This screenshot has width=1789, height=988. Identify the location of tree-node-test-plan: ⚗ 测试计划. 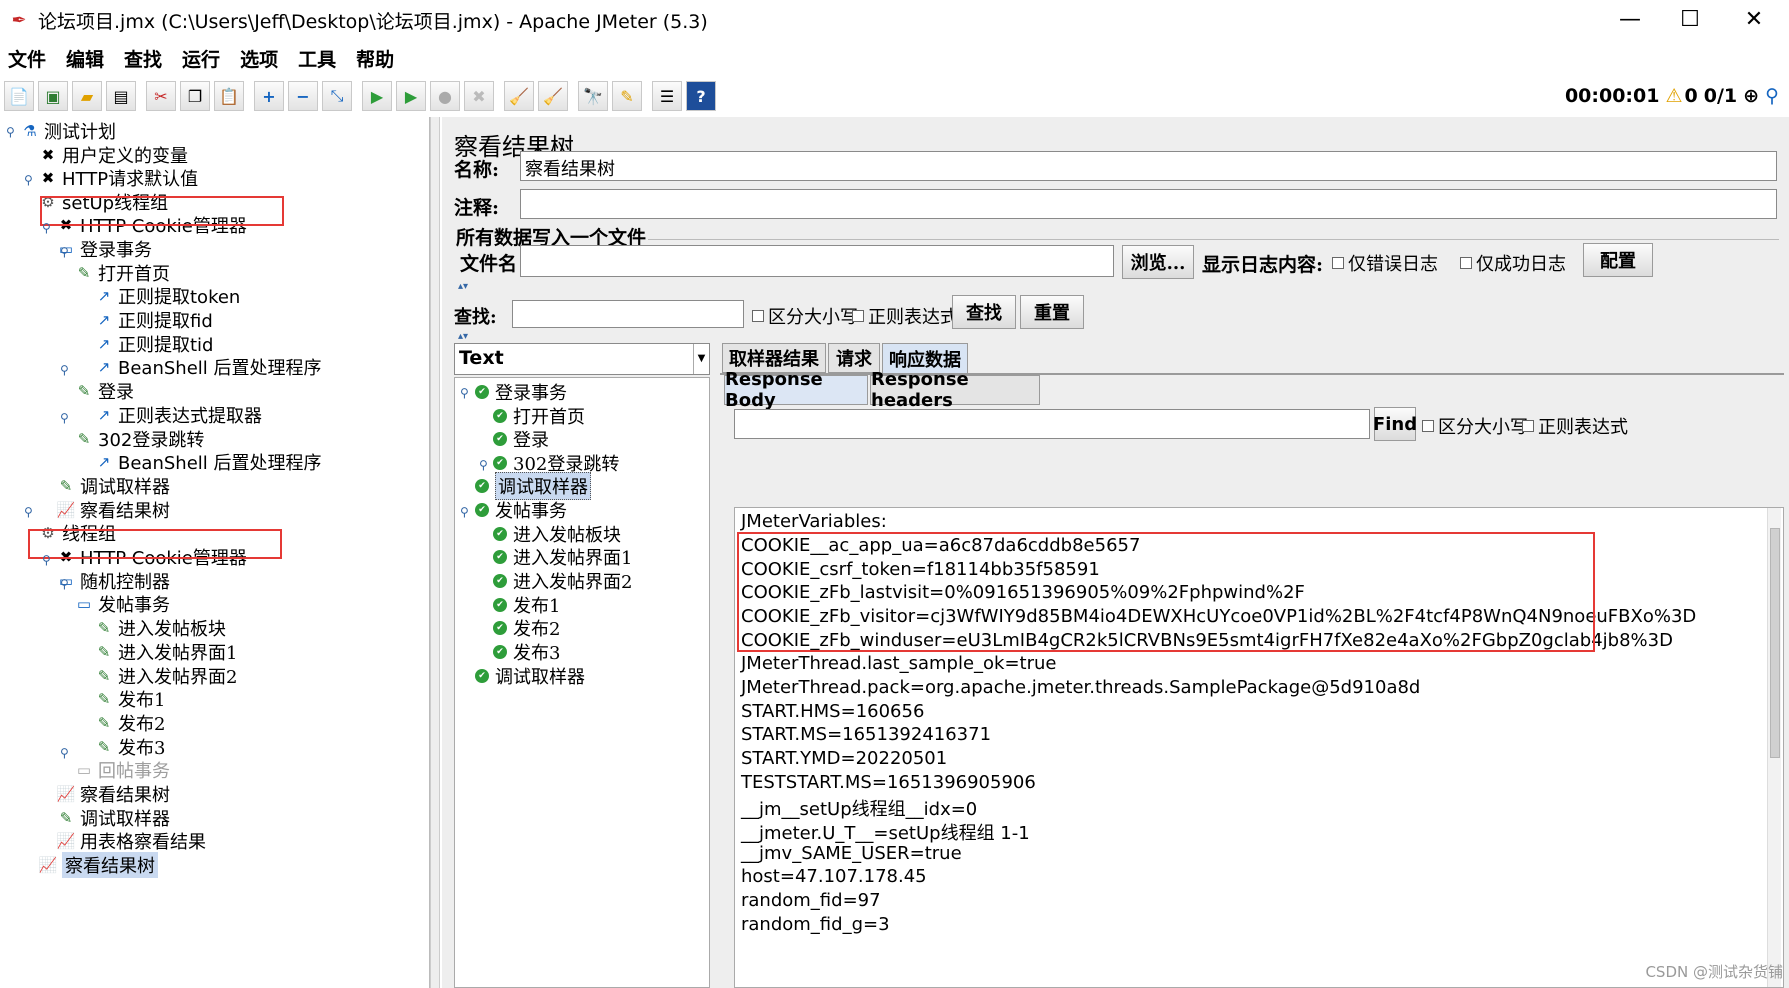
(68, 130).